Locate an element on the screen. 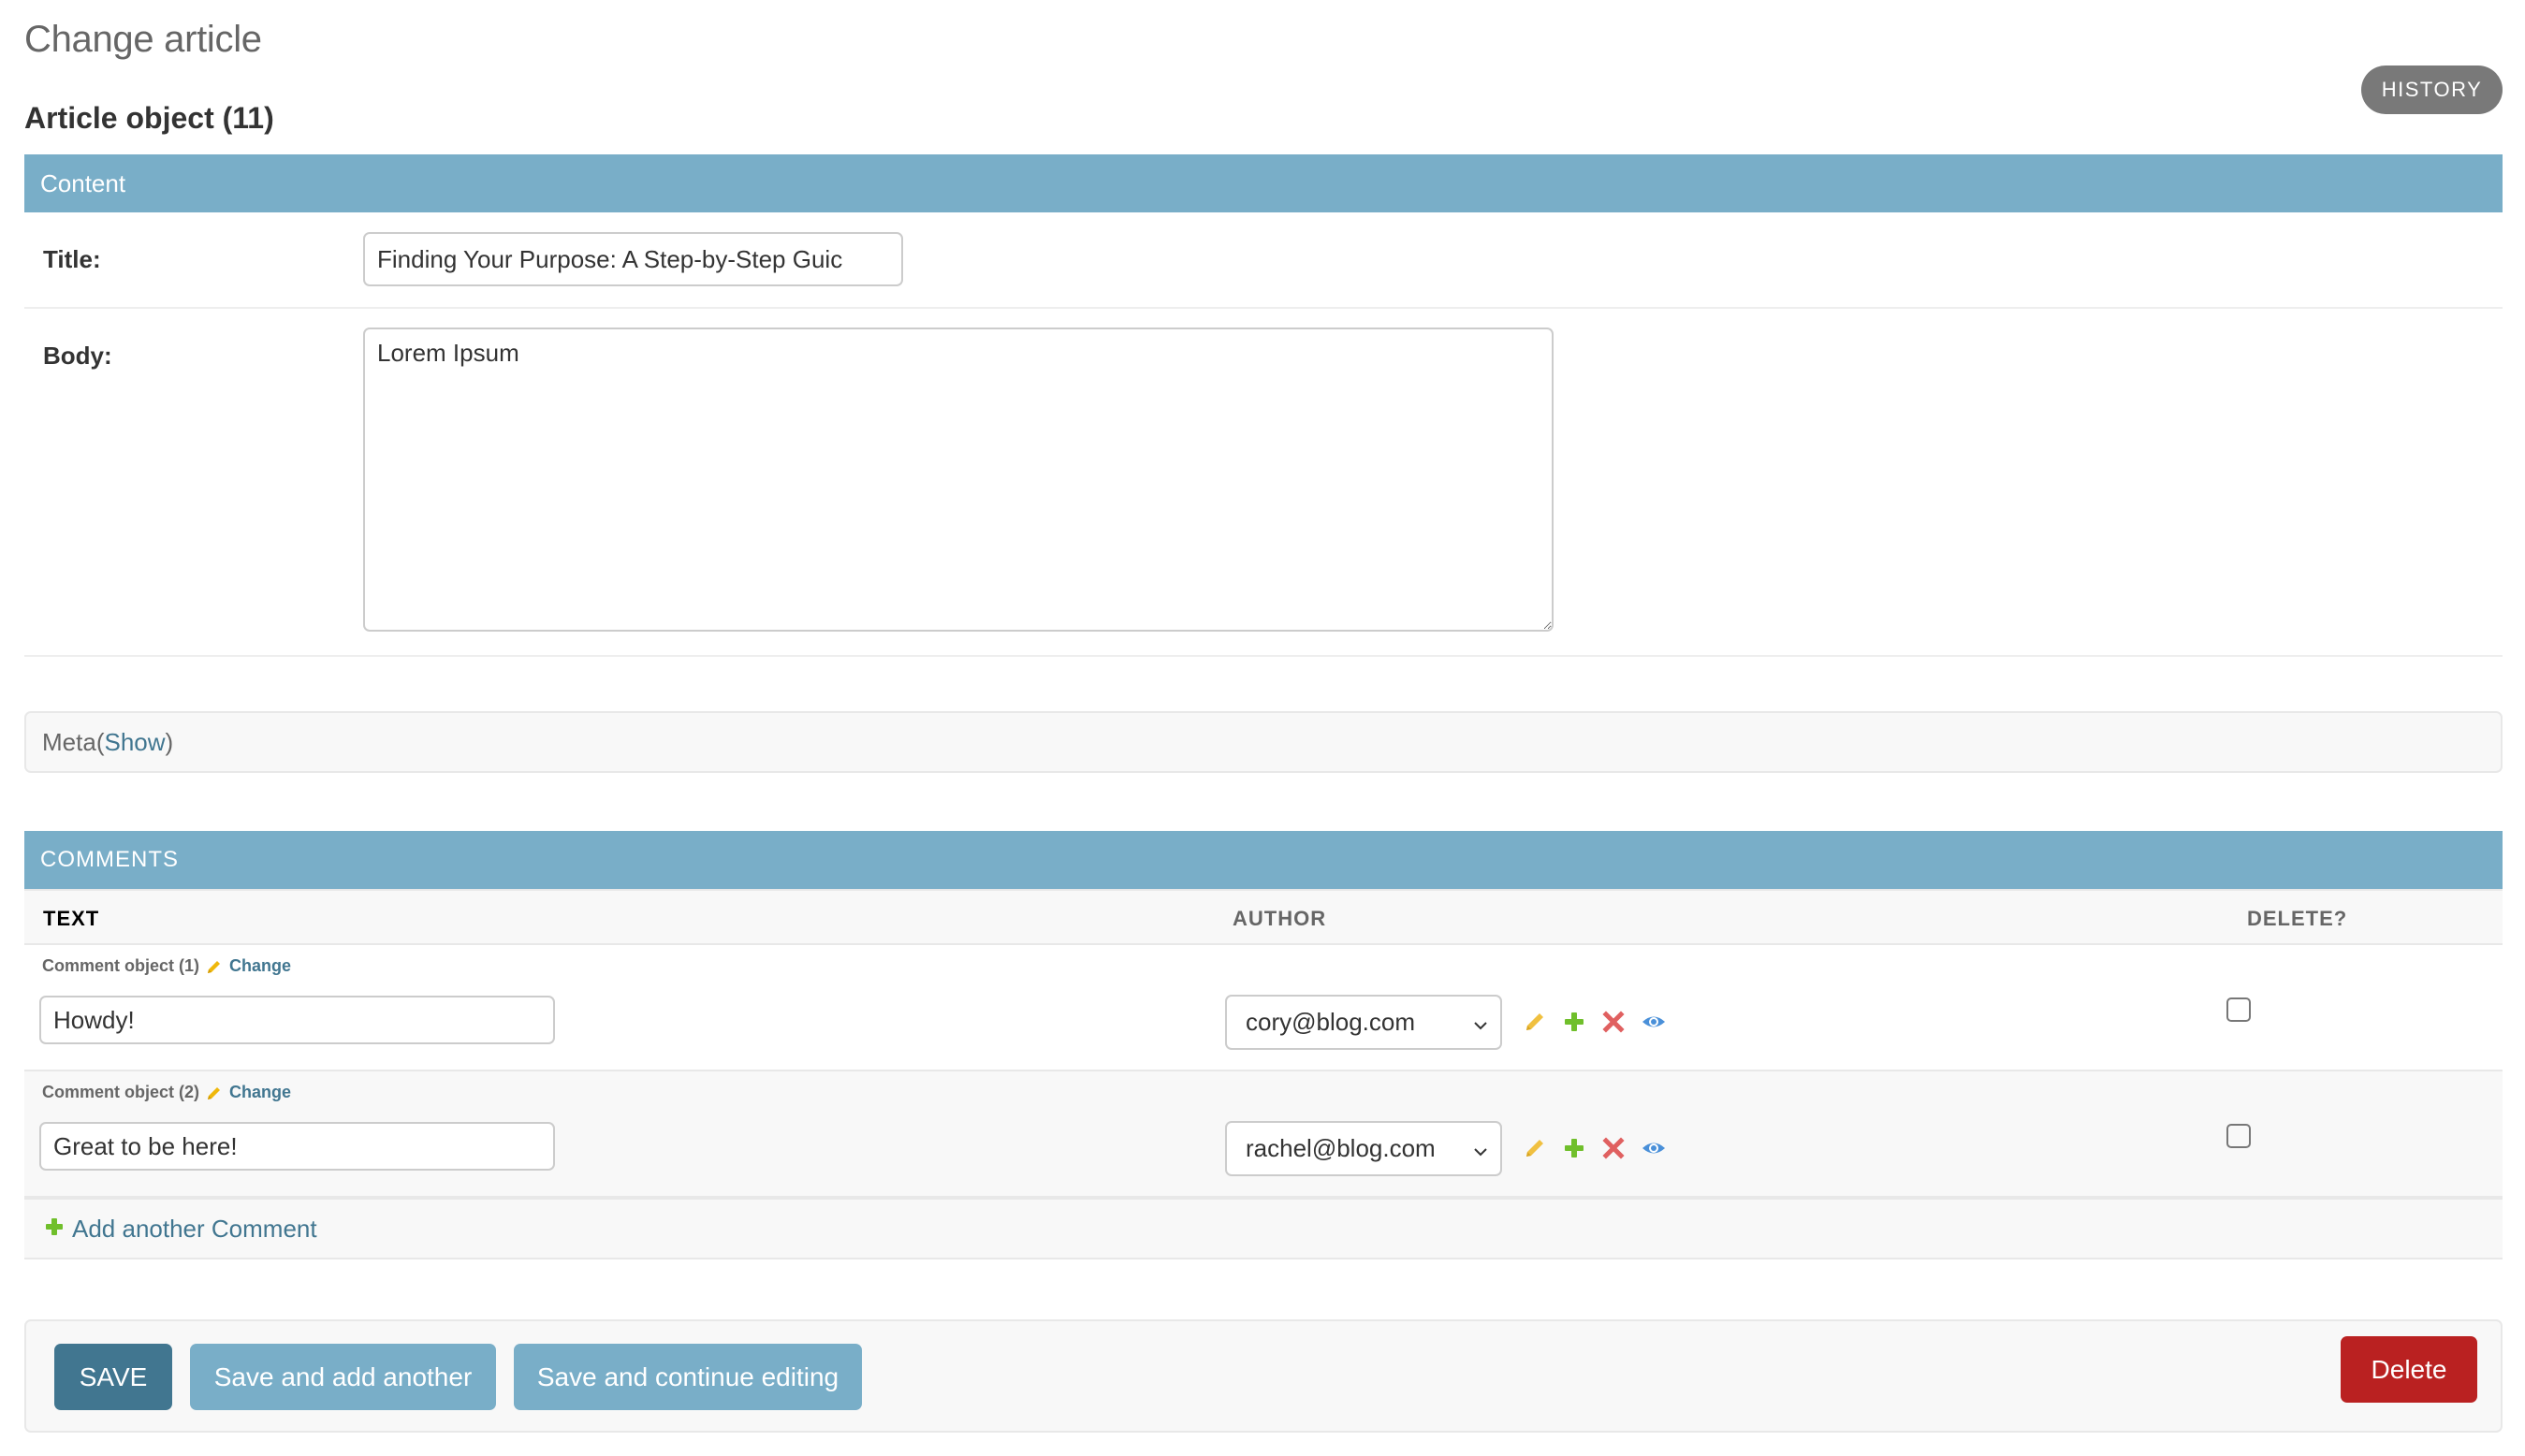  delete-button: Delete is located at coordinates (2409, 1369).